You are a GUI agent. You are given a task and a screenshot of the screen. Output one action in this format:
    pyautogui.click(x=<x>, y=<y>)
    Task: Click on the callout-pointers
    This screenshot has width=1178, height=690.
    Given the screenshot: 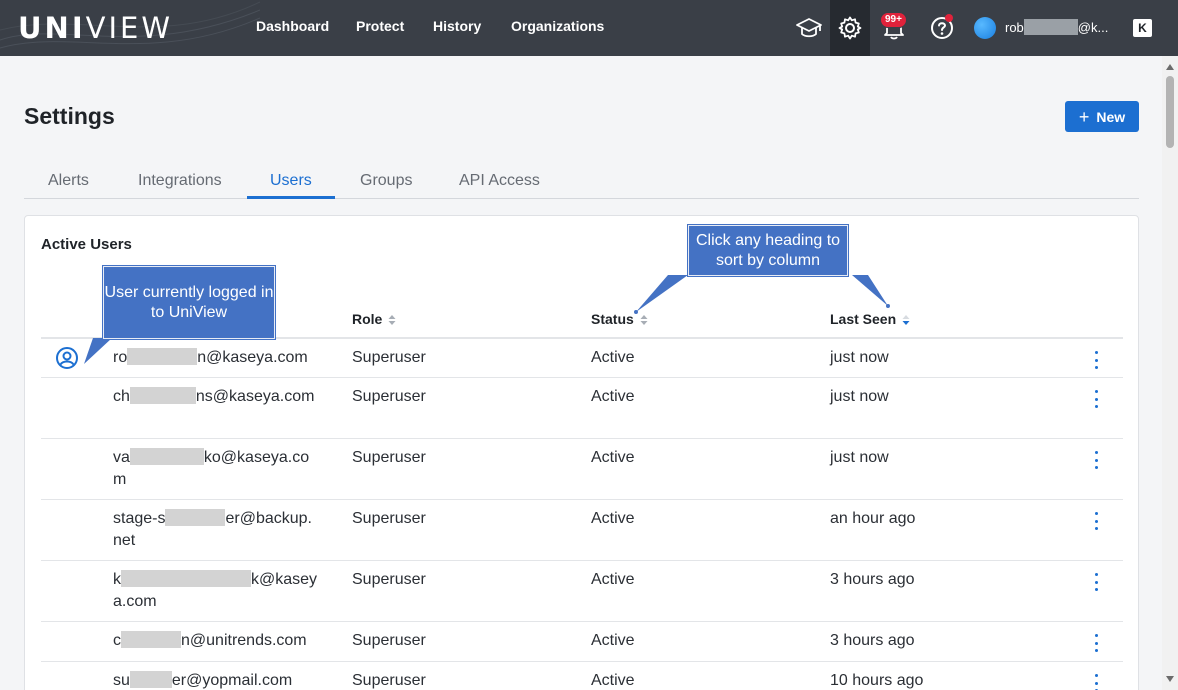 What is the action you would take?
    pyautogui.click(x=487, y=319)
    